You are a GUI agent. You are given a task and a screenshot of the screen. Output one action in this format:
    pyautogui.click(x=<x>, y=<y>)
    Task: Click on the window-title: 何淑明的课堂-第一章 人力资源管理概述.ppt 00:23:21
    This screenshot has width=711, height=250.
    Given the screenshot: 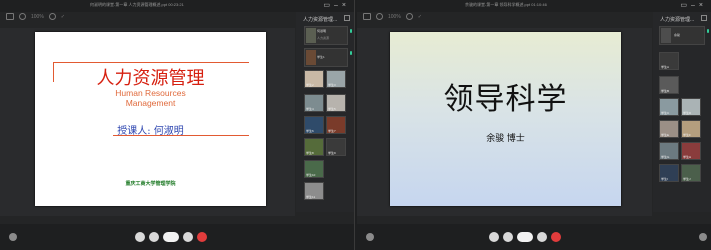 What is the action you would take?
    pyautogui.click(x=137, y=4)
    